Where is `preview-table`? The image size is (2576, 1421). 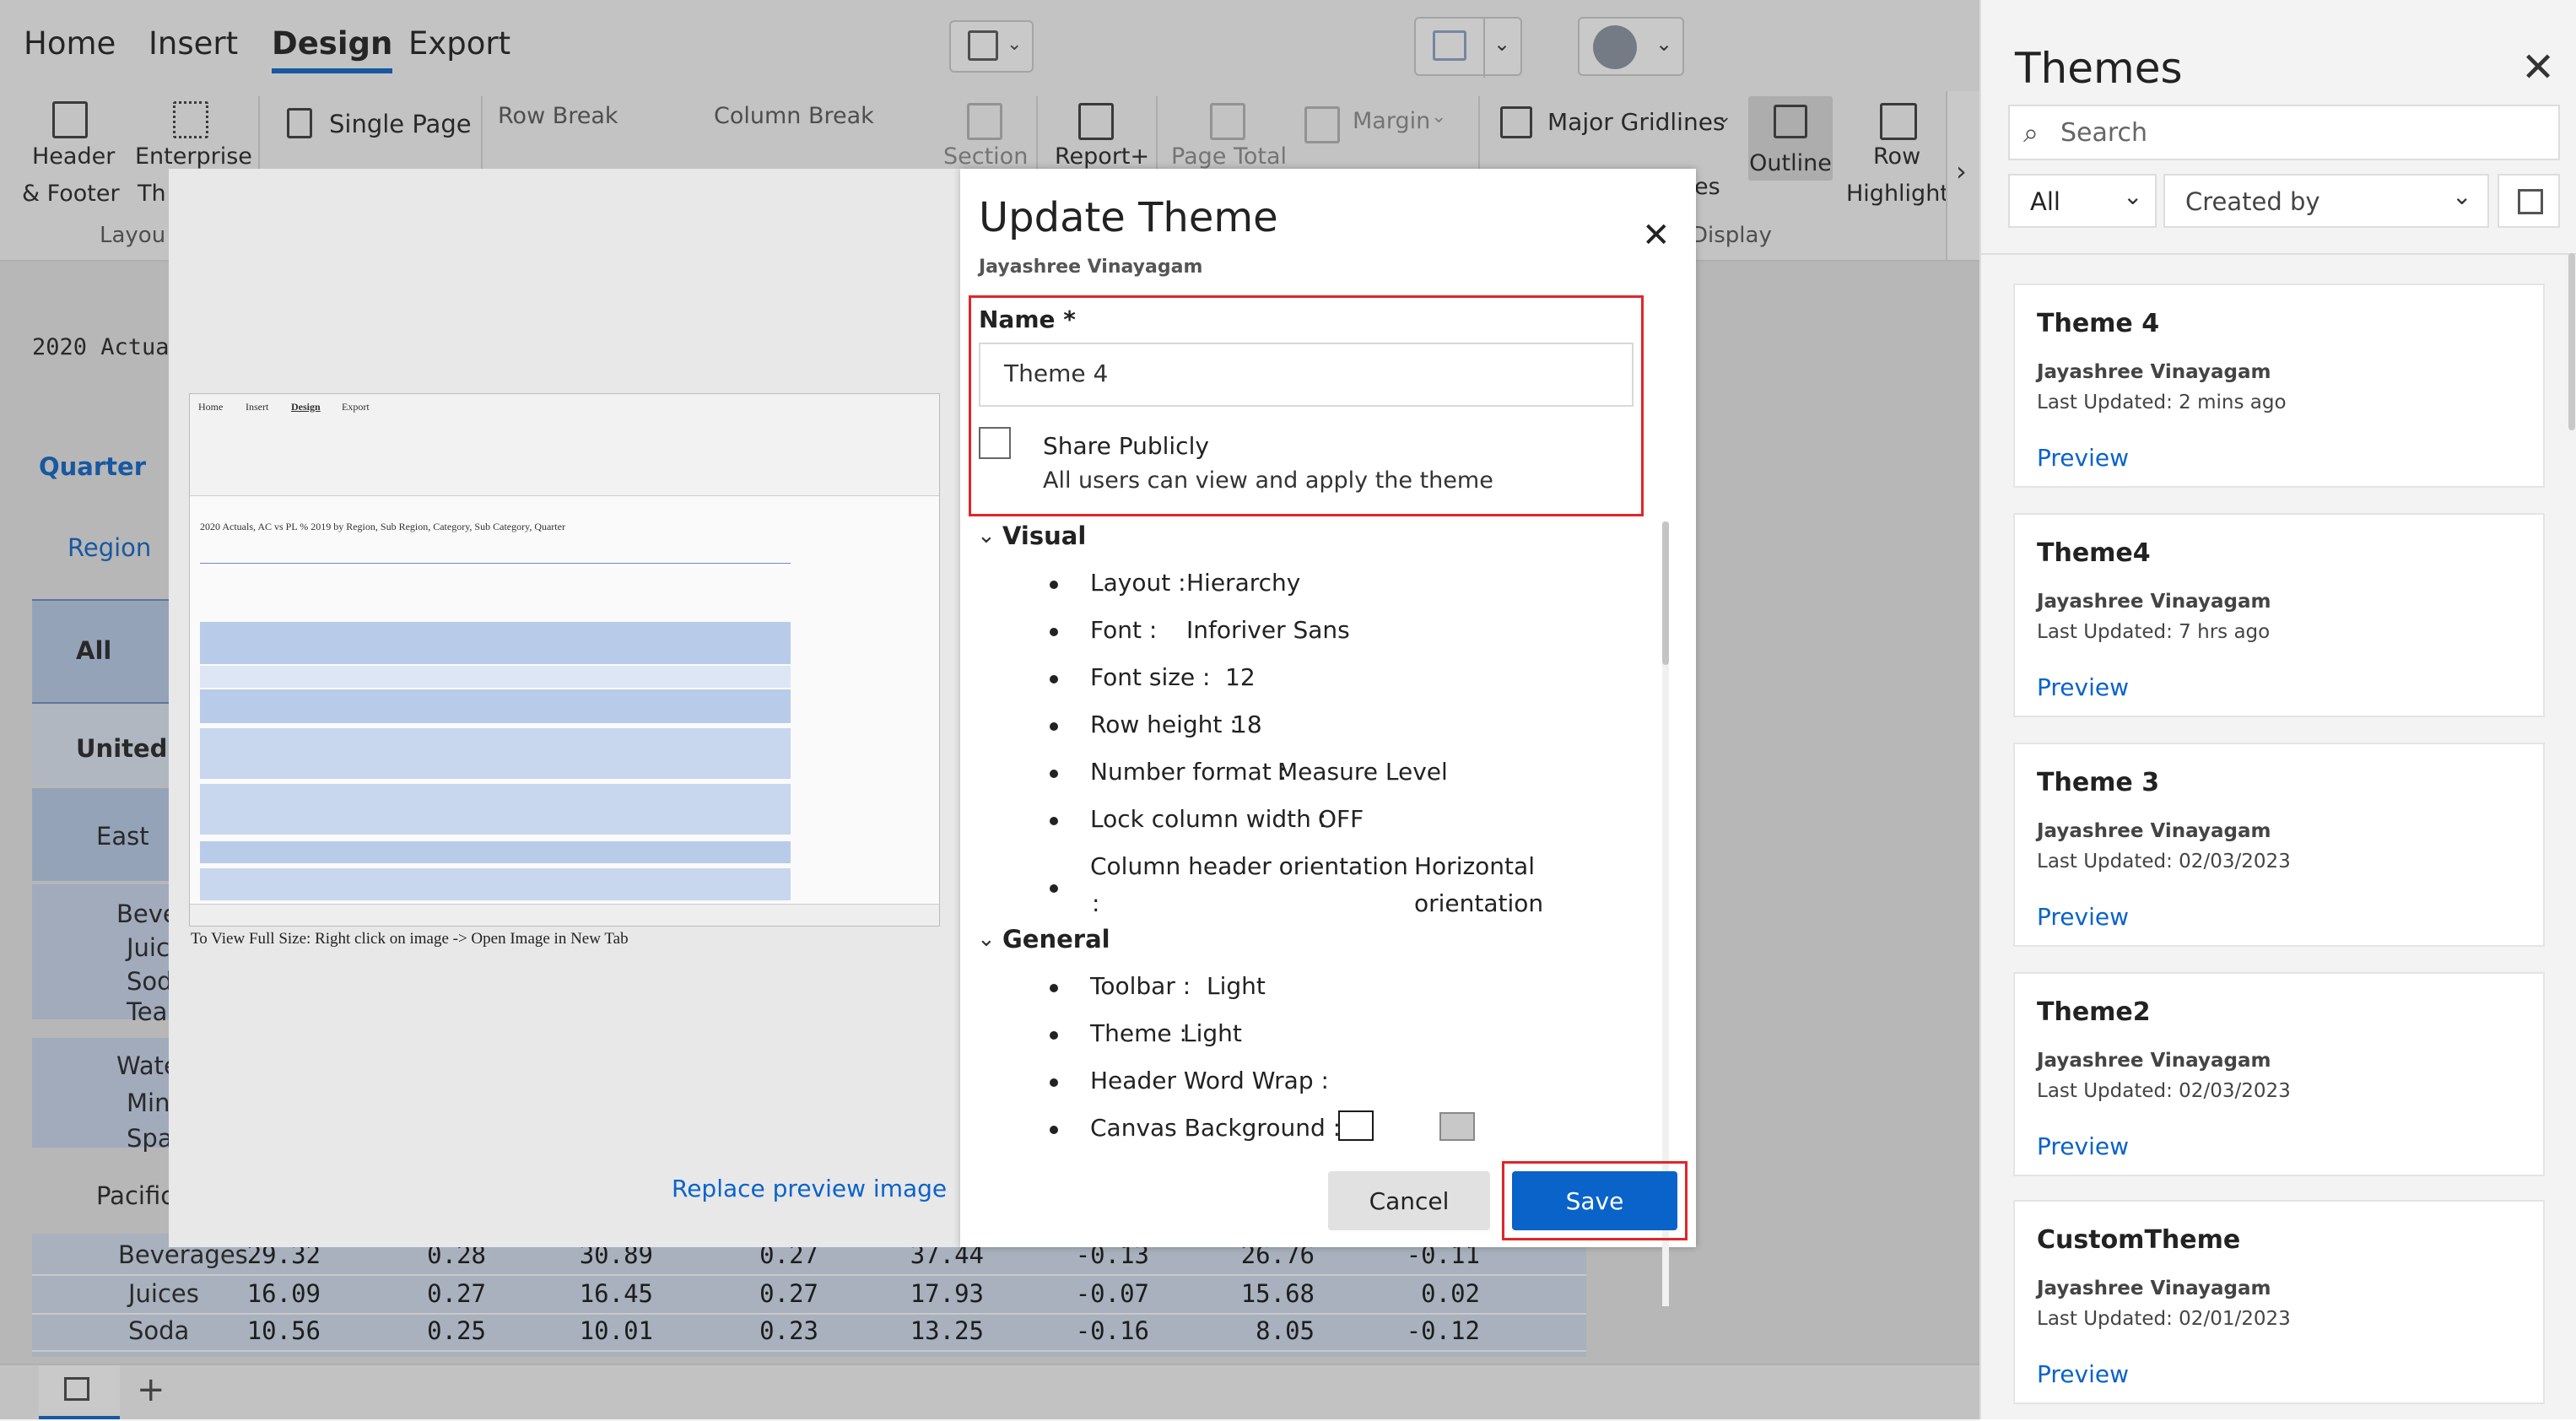
preview-table is located at coordinates (495, 732).